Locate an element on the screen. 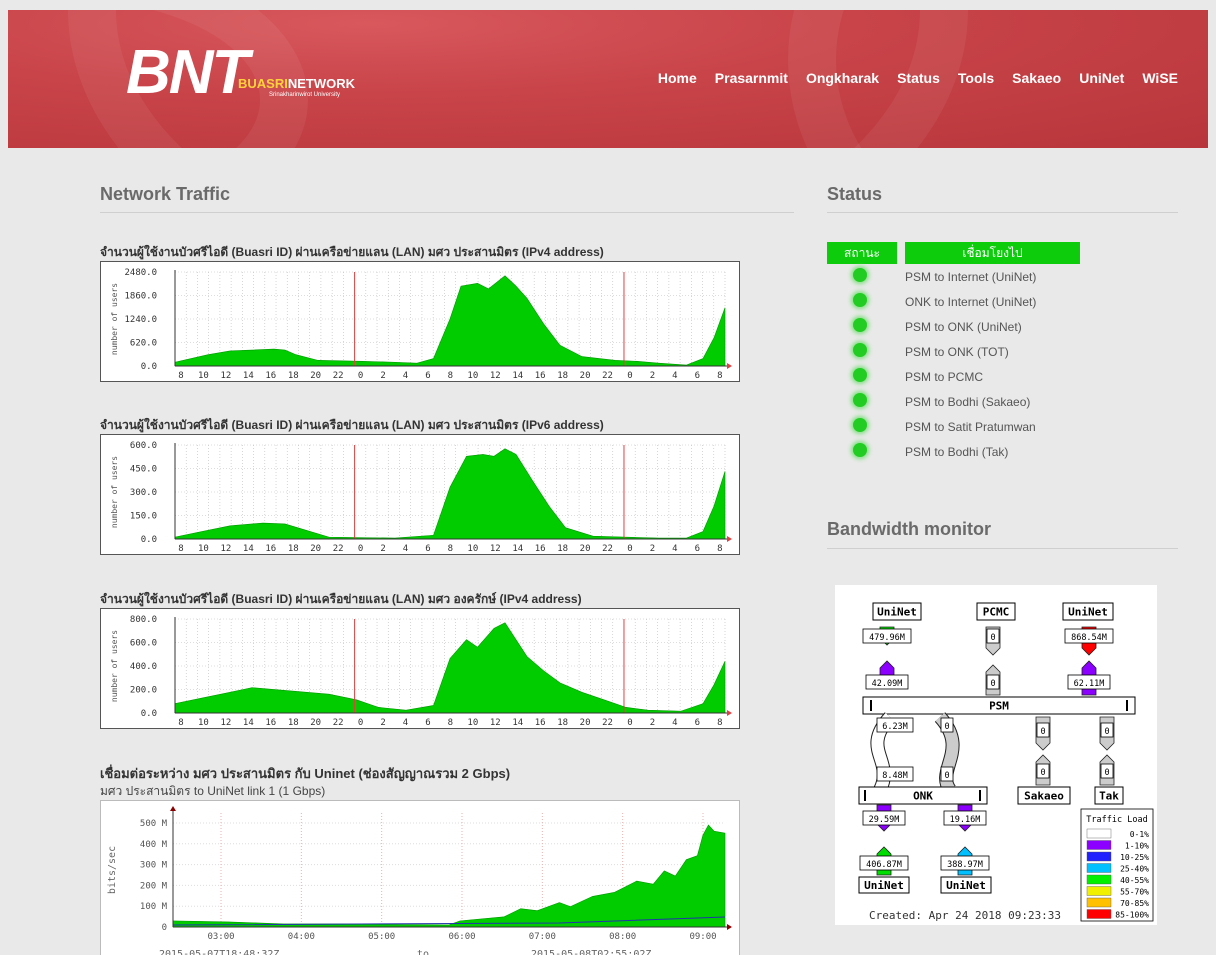 The image size is (1216, 955). nav-ongkharak: Ongkharak is located at coordinates (842, 78).